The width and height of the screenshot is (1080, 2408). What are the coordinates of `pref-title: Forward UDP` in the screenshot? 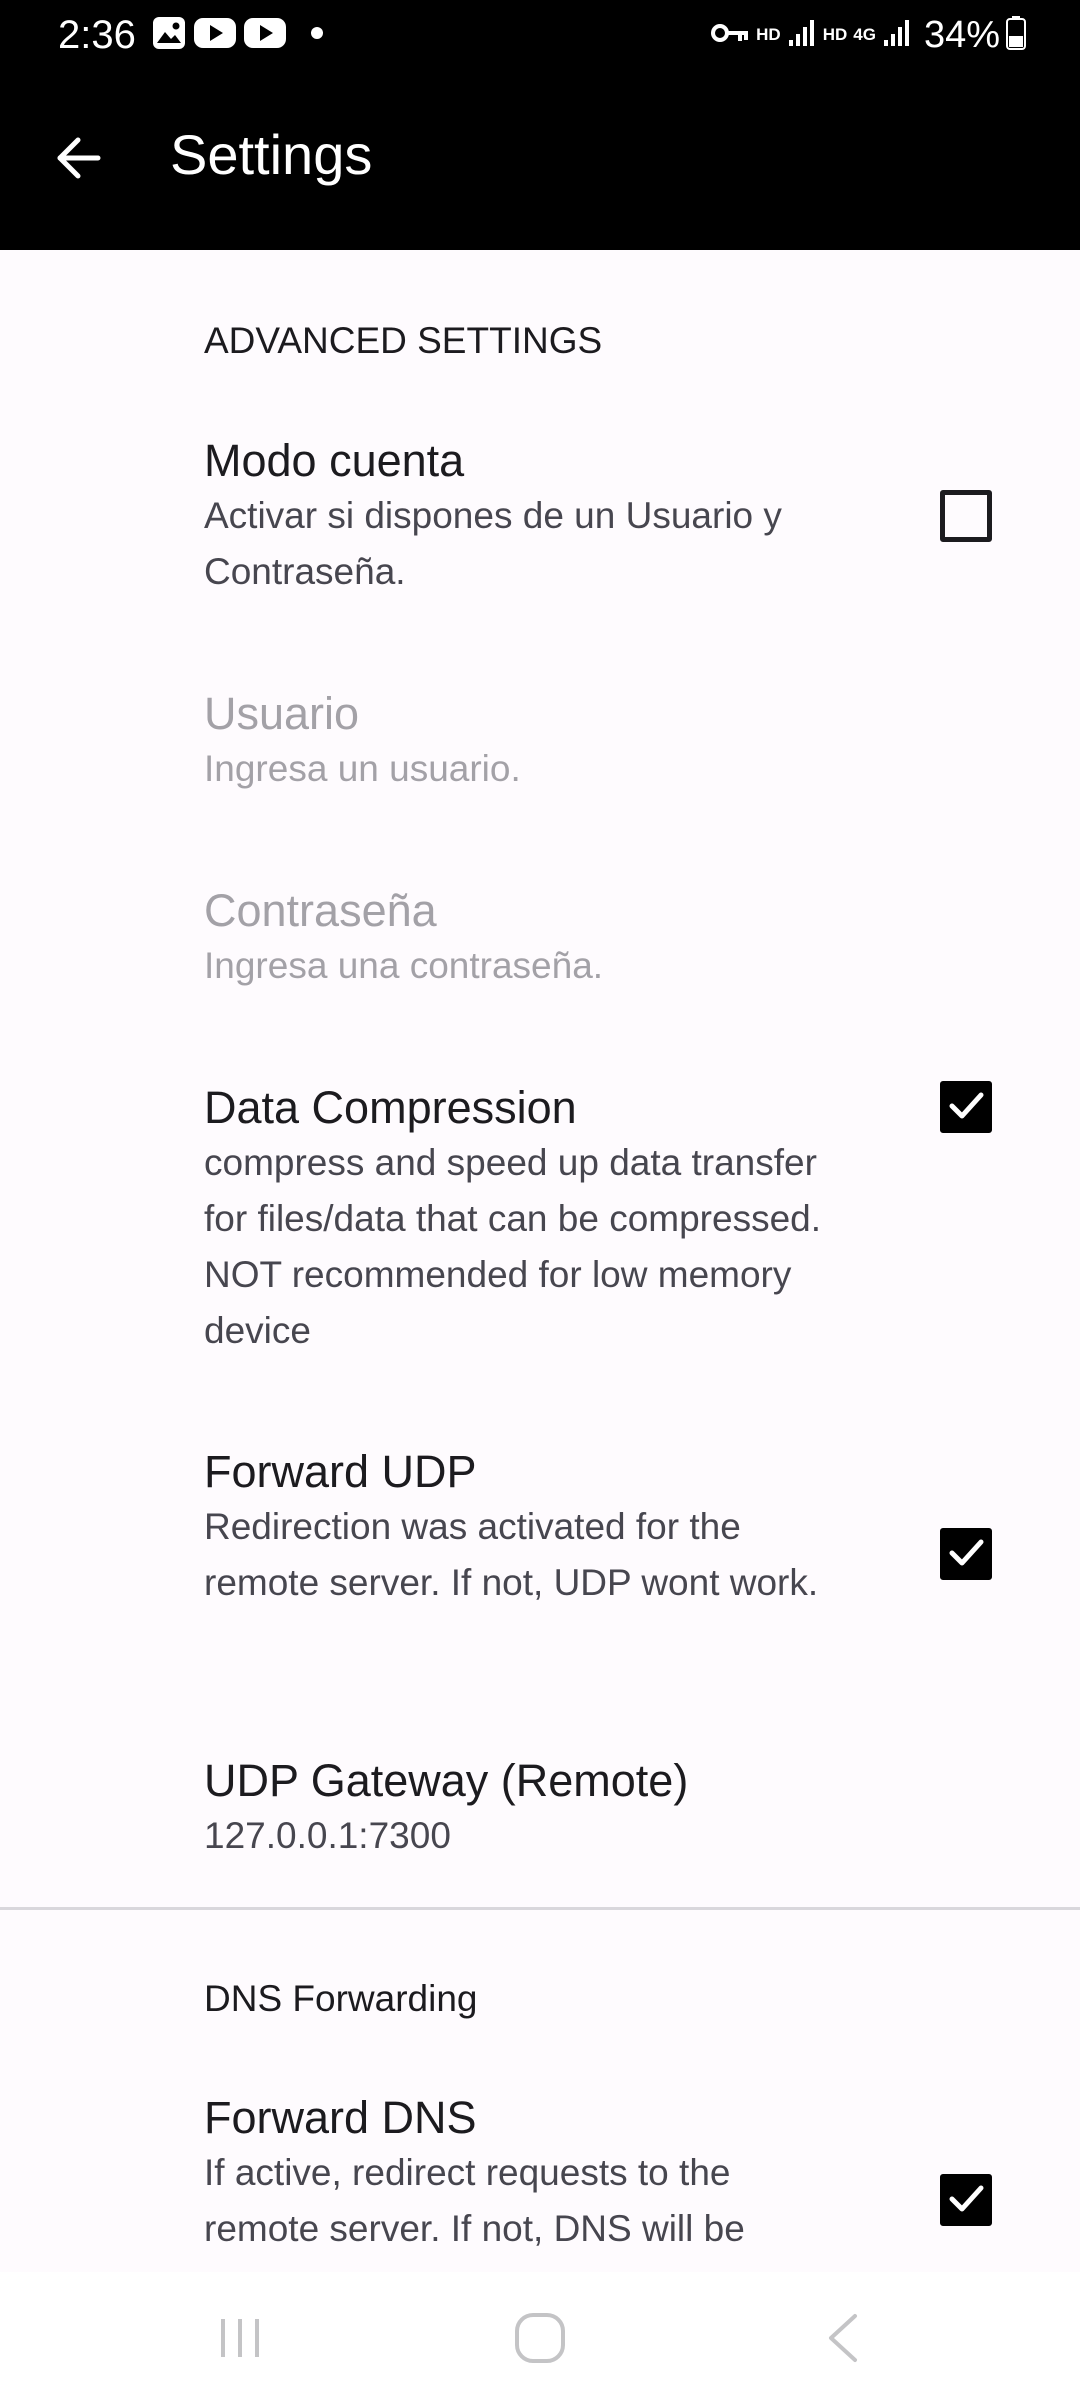 It's located at (340, 1471).